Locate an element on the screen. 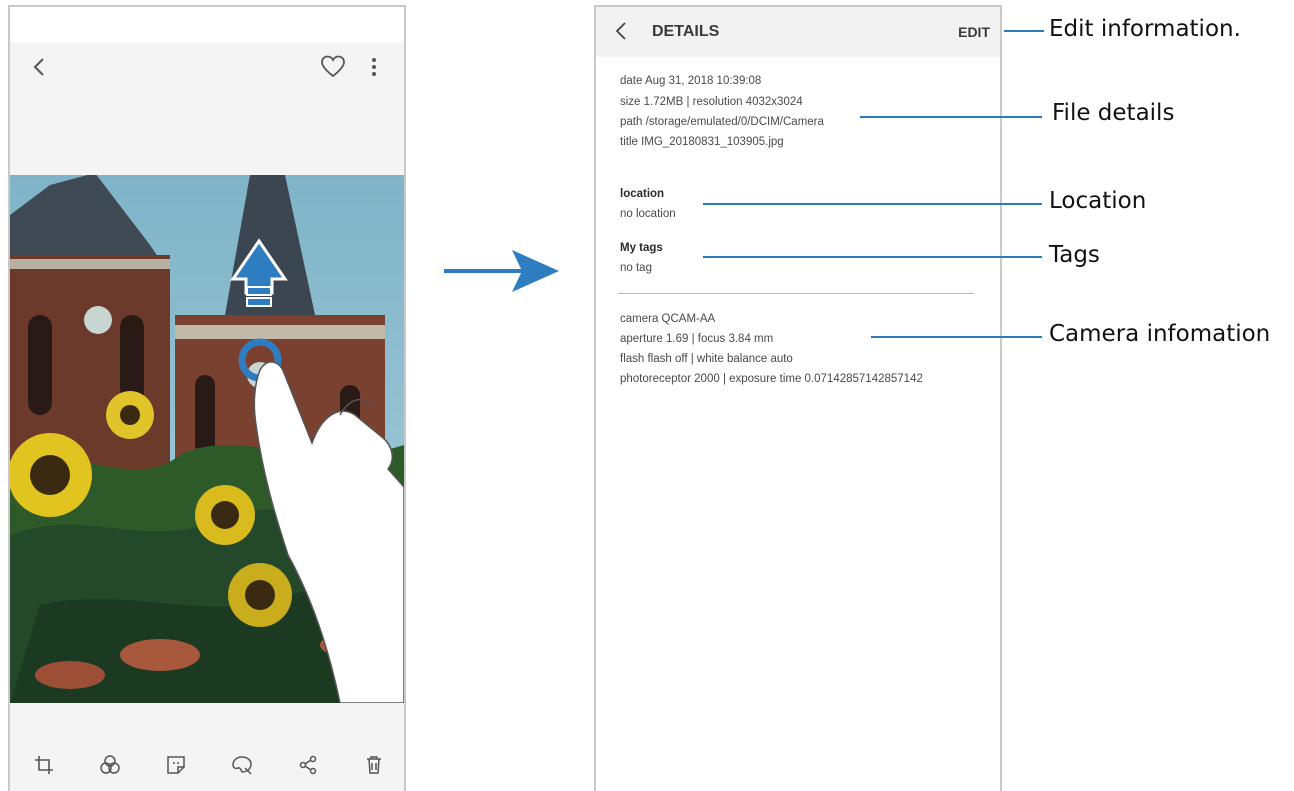 The image size is (1294, 791). page-title: DETAILS is located at coordinates (686, 31).